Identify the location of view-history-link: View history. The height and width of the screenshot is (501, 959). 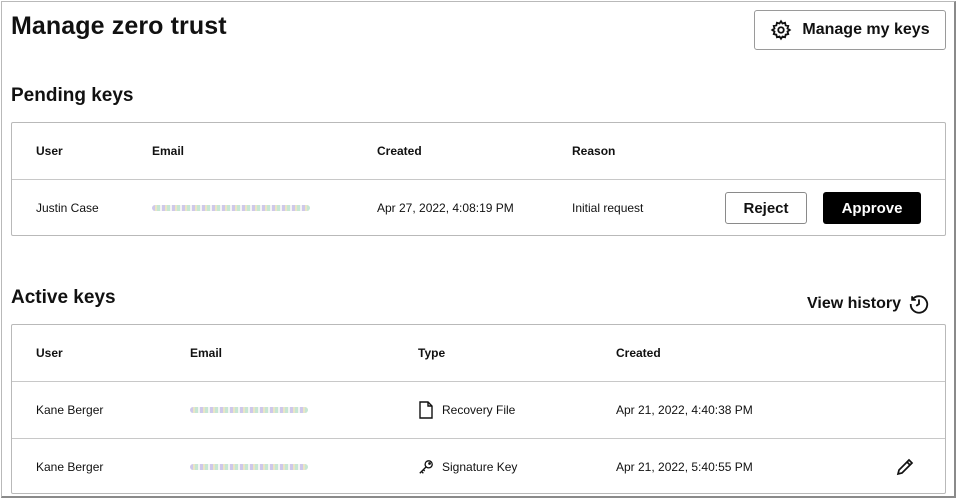
(868, 304).